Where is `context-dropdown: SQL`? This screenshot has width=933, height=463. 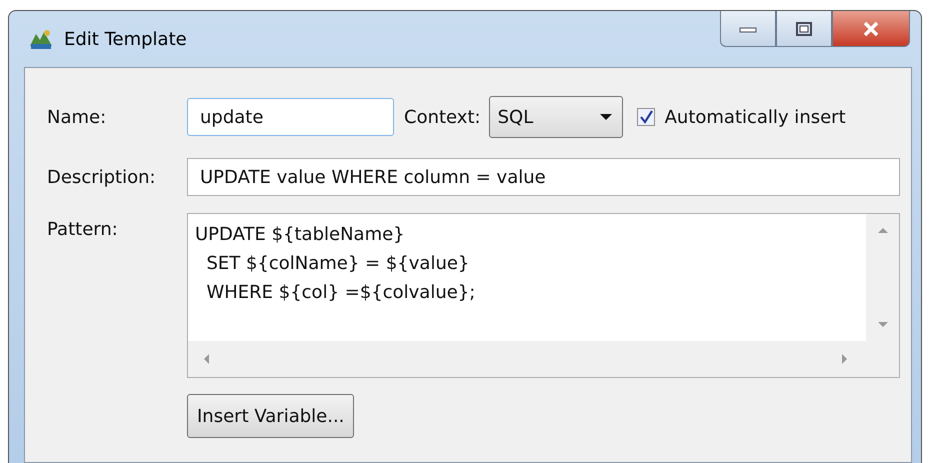 context-dropdown: SQL is located at coordinates (555, 117).